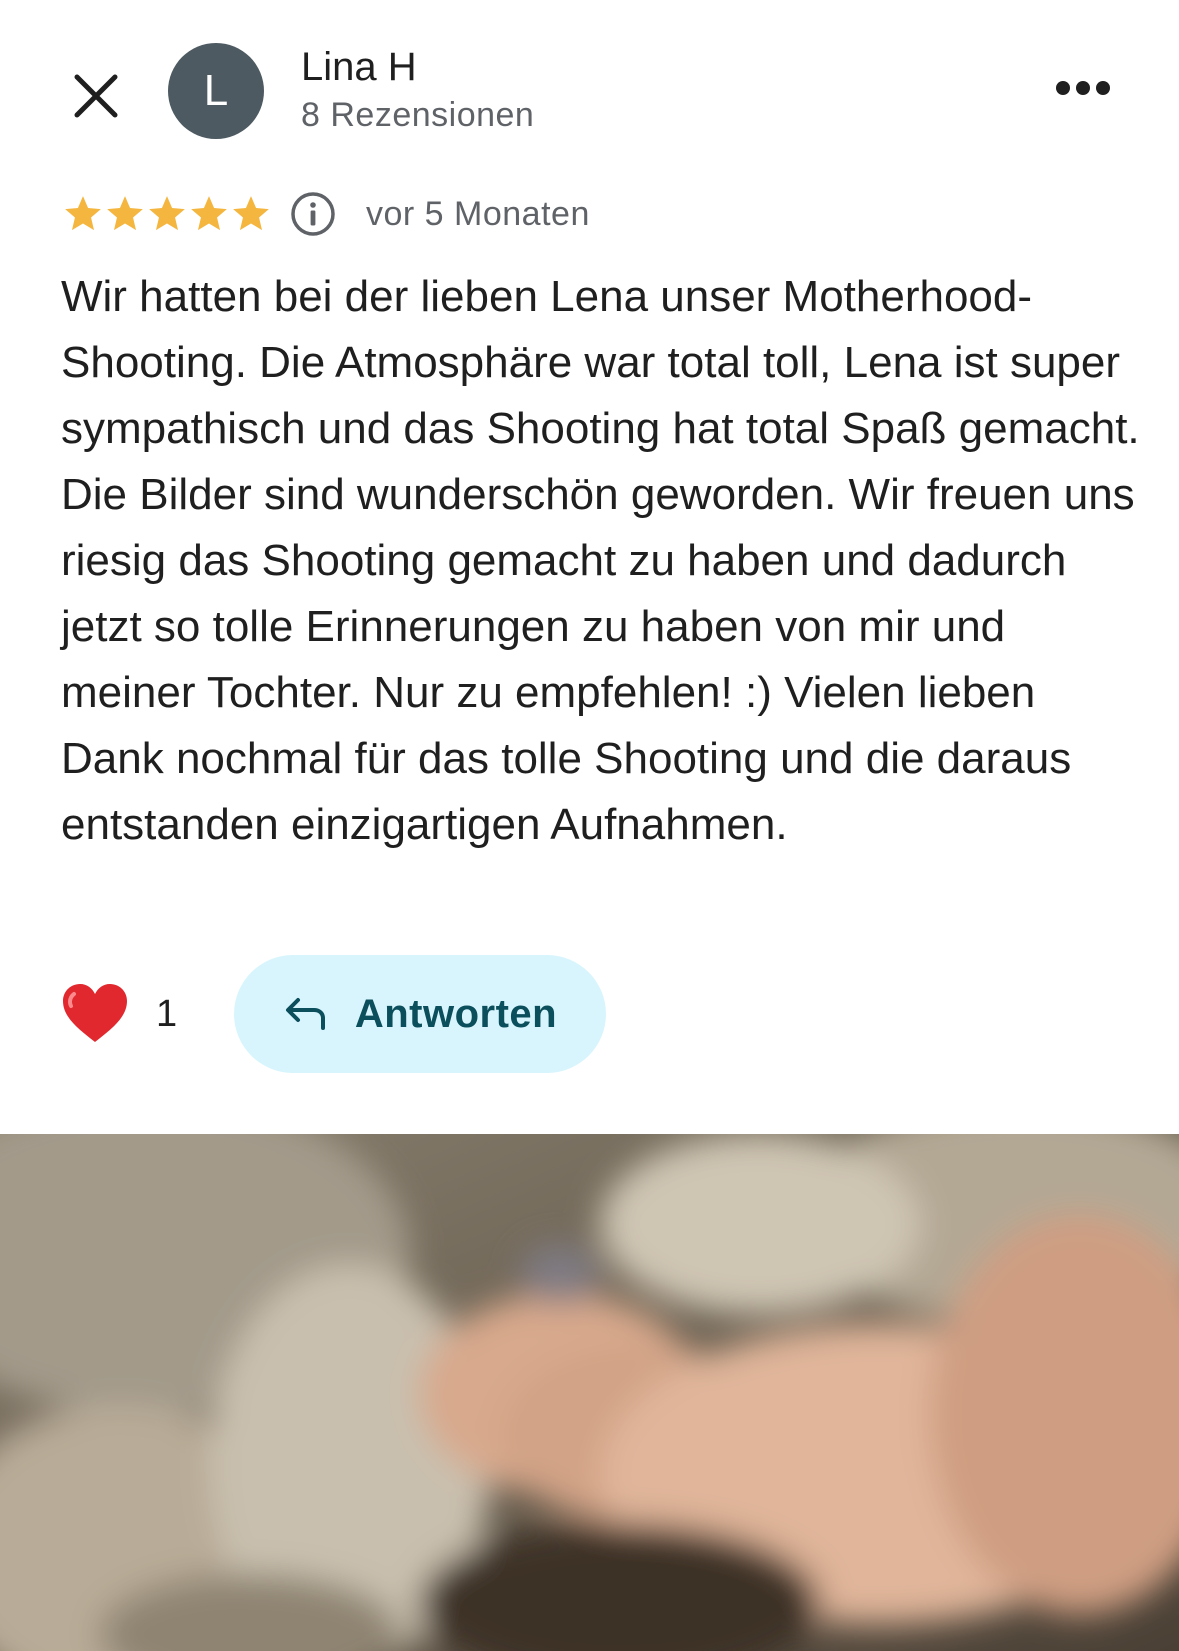 The image size is (1179, 1651). I want to click on star-rating, so click(167, 214).